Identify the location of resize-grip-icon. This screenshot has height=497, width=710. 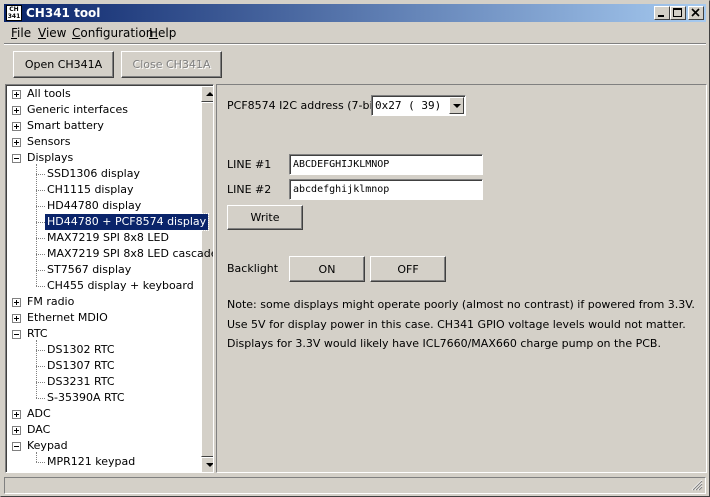
(697, 485).